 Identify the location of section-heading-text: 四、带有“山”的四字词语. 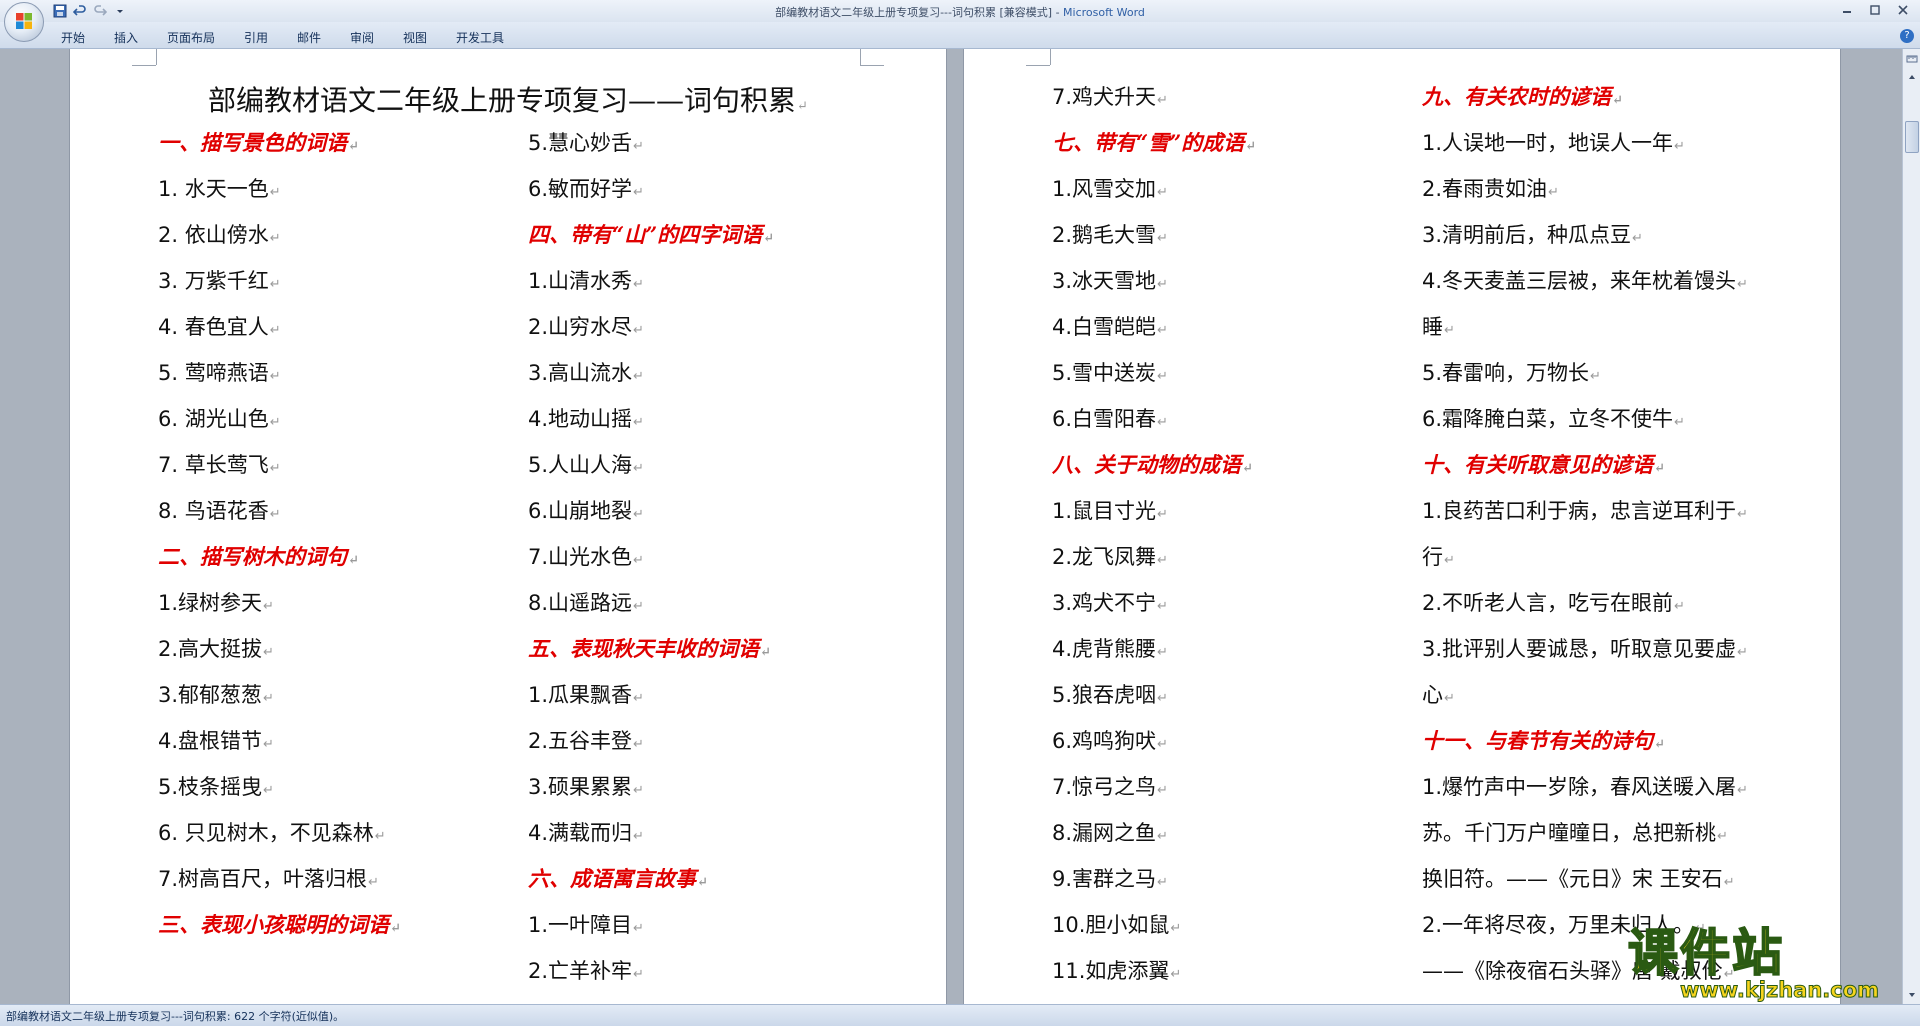
(645, 234).